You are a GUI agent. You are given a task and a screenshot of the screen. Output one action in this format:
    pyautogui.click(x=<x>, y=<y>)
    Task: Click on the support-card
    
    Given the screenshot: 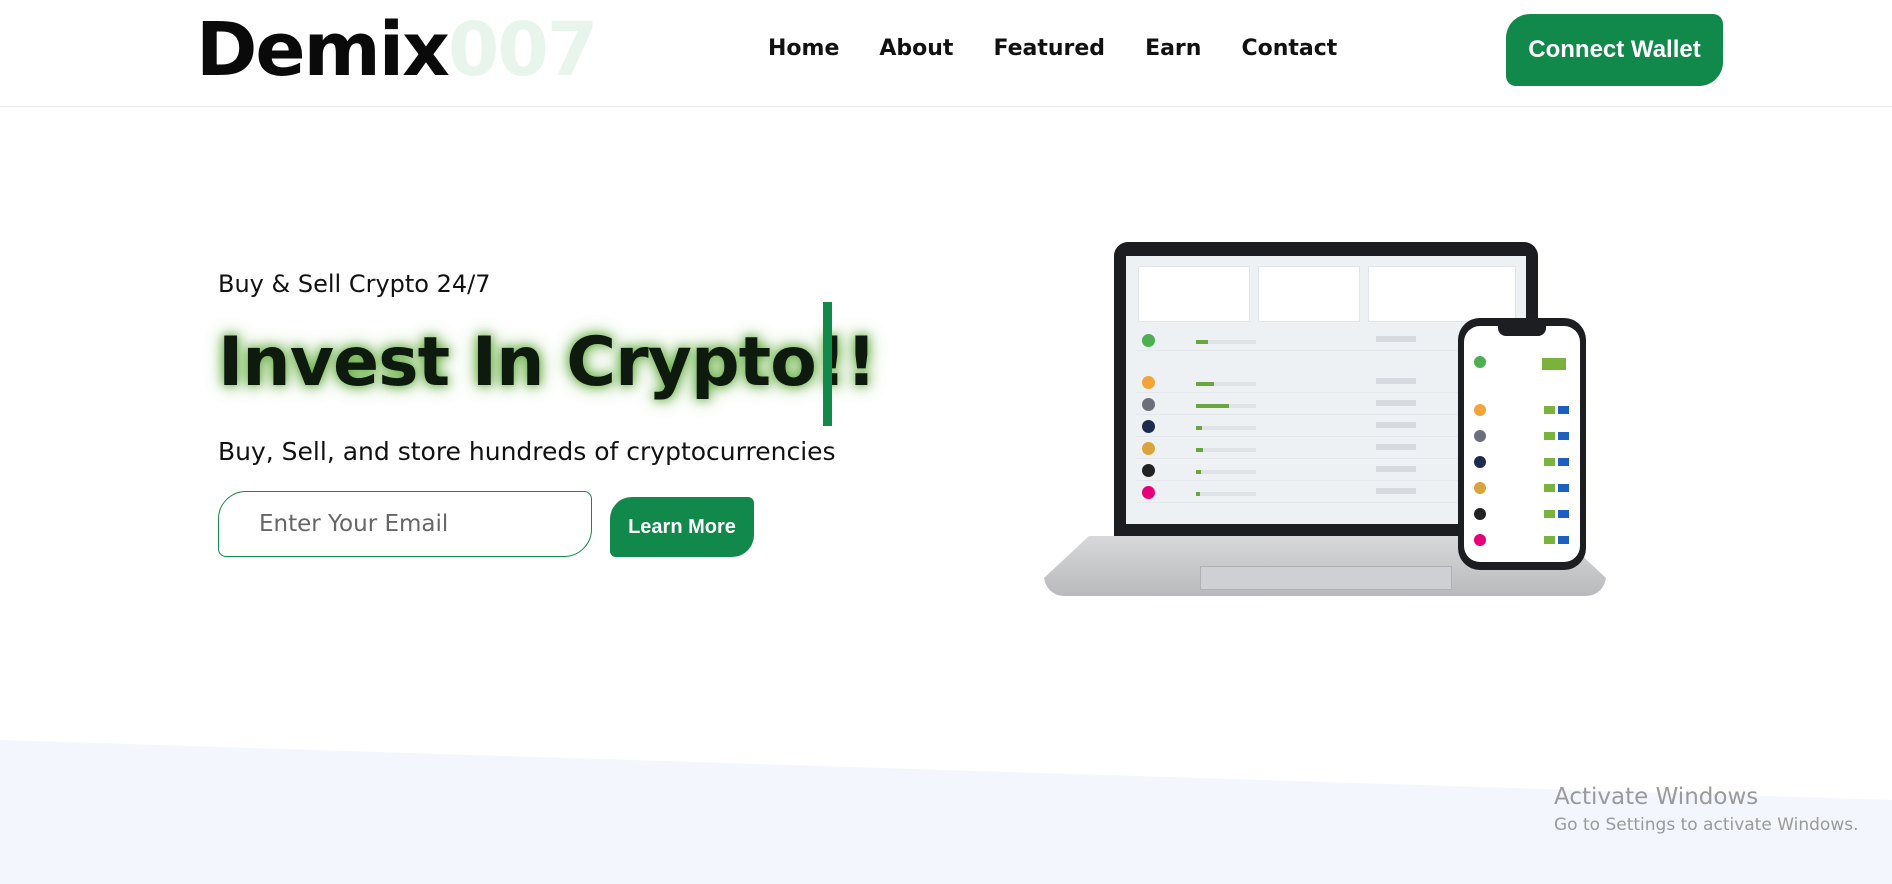 What is the action you would take?
    pyautogui.click(x=1442, y=294)
    